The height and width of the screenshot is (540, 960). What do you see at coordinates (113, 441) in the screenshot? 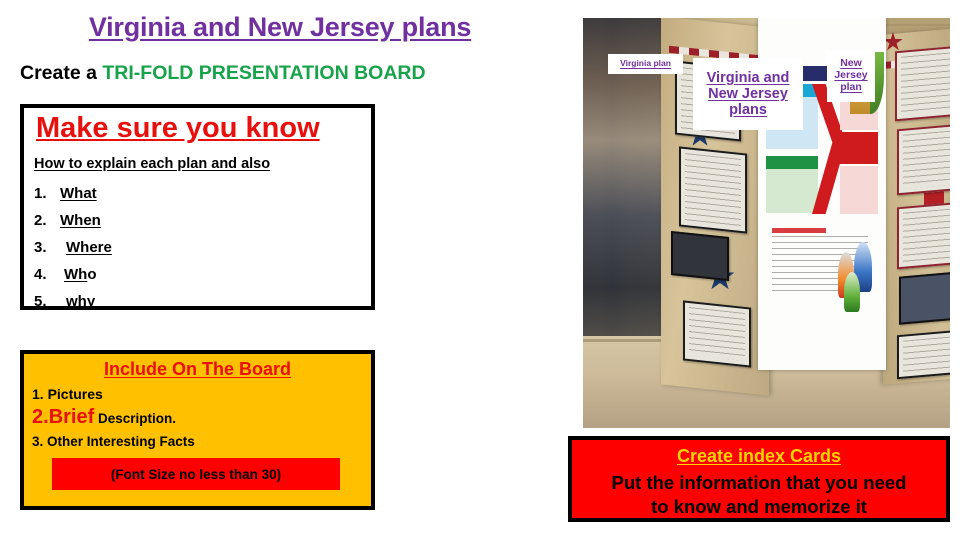
I see `include-item-3: 3. Other Interesting Facts` at bounding box center [113, 441].